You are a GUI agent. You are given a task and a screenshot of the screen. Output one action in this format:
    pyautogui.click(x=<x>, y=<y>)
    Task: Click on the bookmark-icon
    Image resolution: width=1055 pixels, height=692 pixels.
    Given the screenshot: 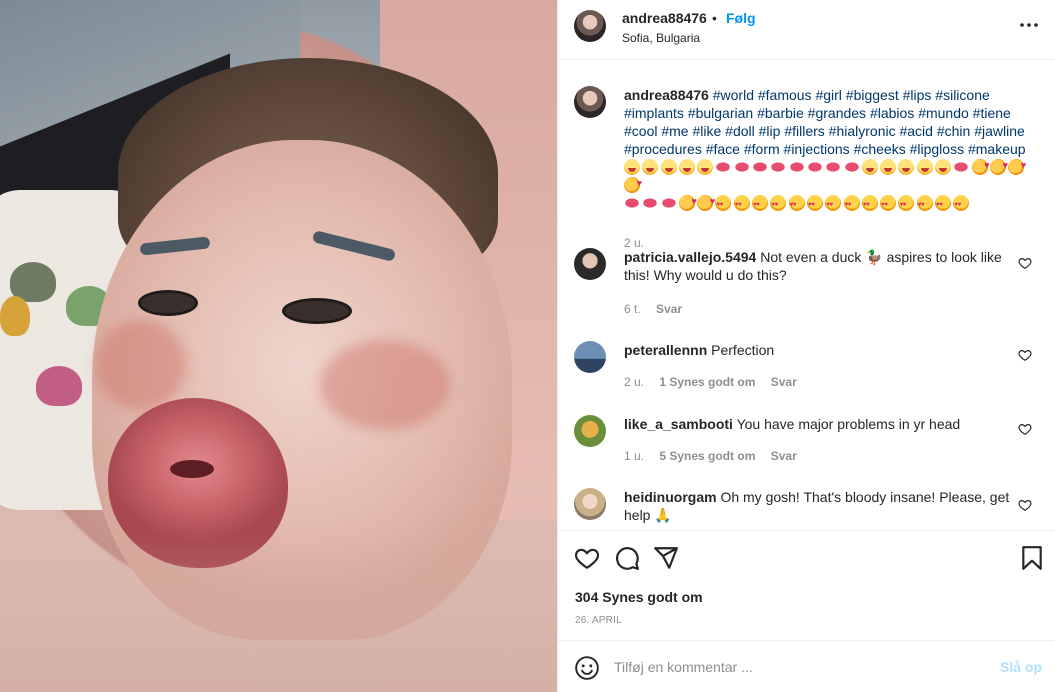 What is the action you would take?
    pyautogui.click(x=1032, y=558)
    